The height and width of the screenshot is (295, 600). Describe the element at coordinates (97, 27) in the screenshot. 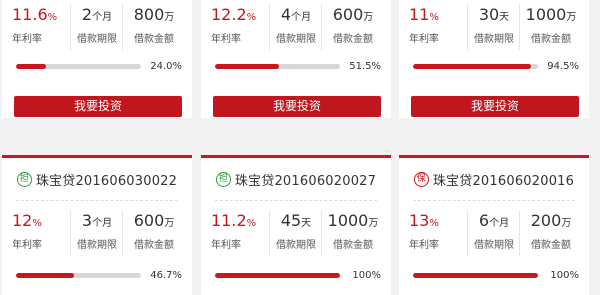

I see `loan-stats: 11.6% 年利率 2个月借款期限 800万借款金额` at that location.